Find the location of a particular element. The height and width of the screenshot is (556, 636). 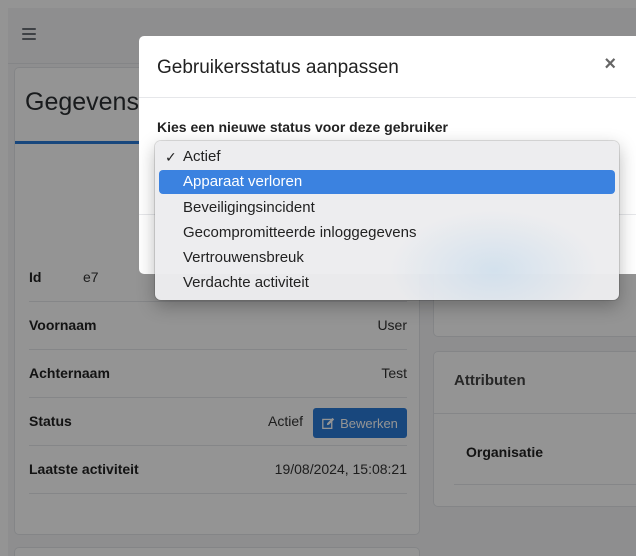

option-label: Beveiligingsincident is located at coordinates (249, 207).